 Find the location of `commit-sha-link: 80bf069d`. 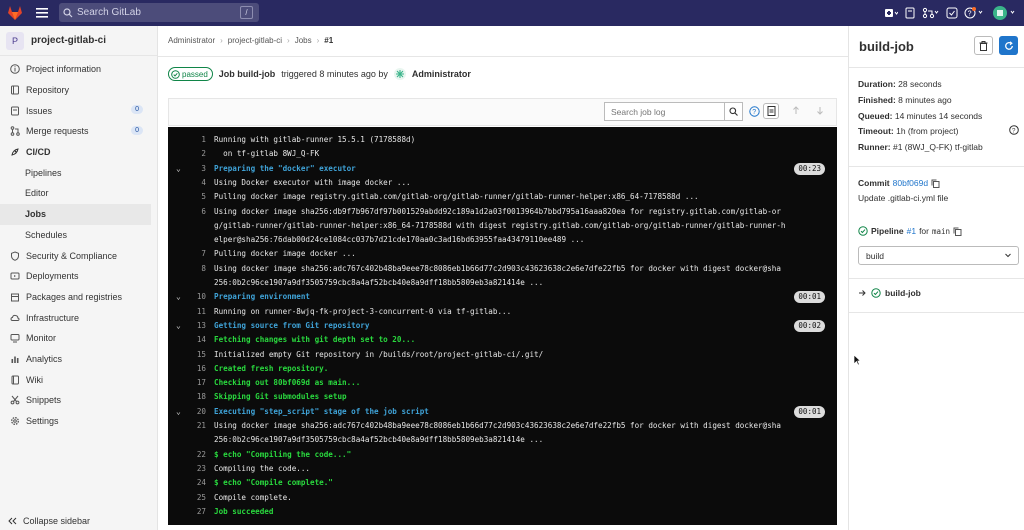

commit-sha-link: 80bf069d is located at coordinates (910, 183).